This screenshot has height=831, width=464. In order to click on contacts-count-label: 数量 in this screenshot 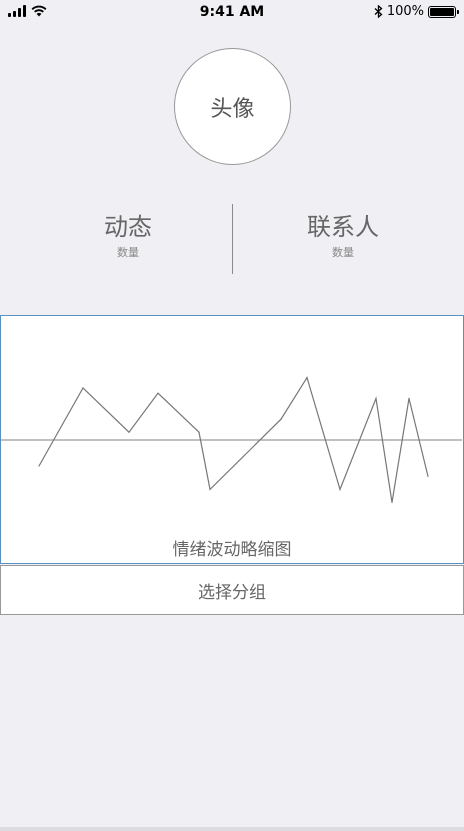, I will do `click(343, 252)`.